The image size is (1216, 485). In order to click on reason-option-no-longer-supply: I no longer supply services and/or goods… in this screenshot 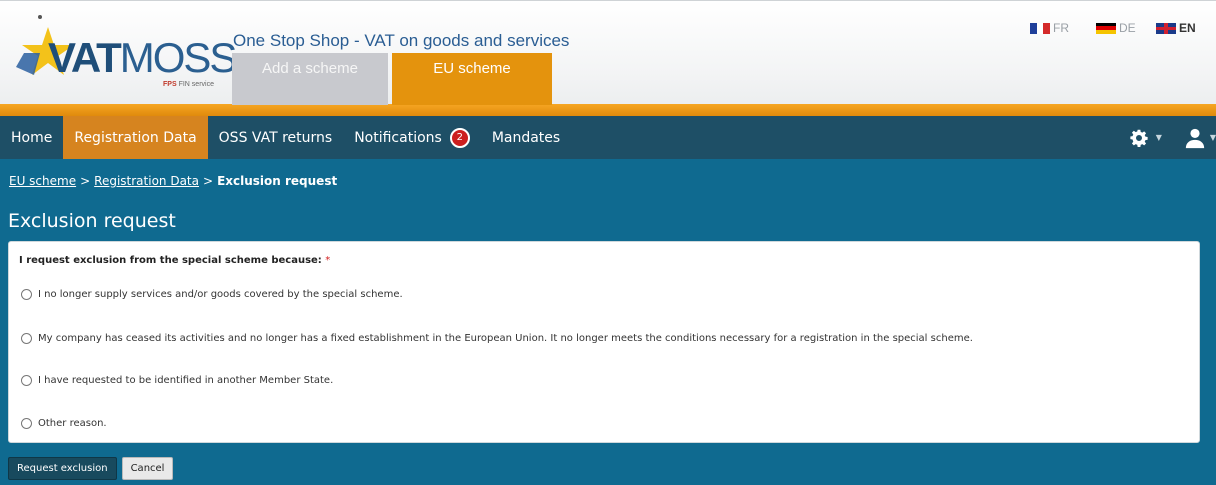, I will do `click(212, 294)`.